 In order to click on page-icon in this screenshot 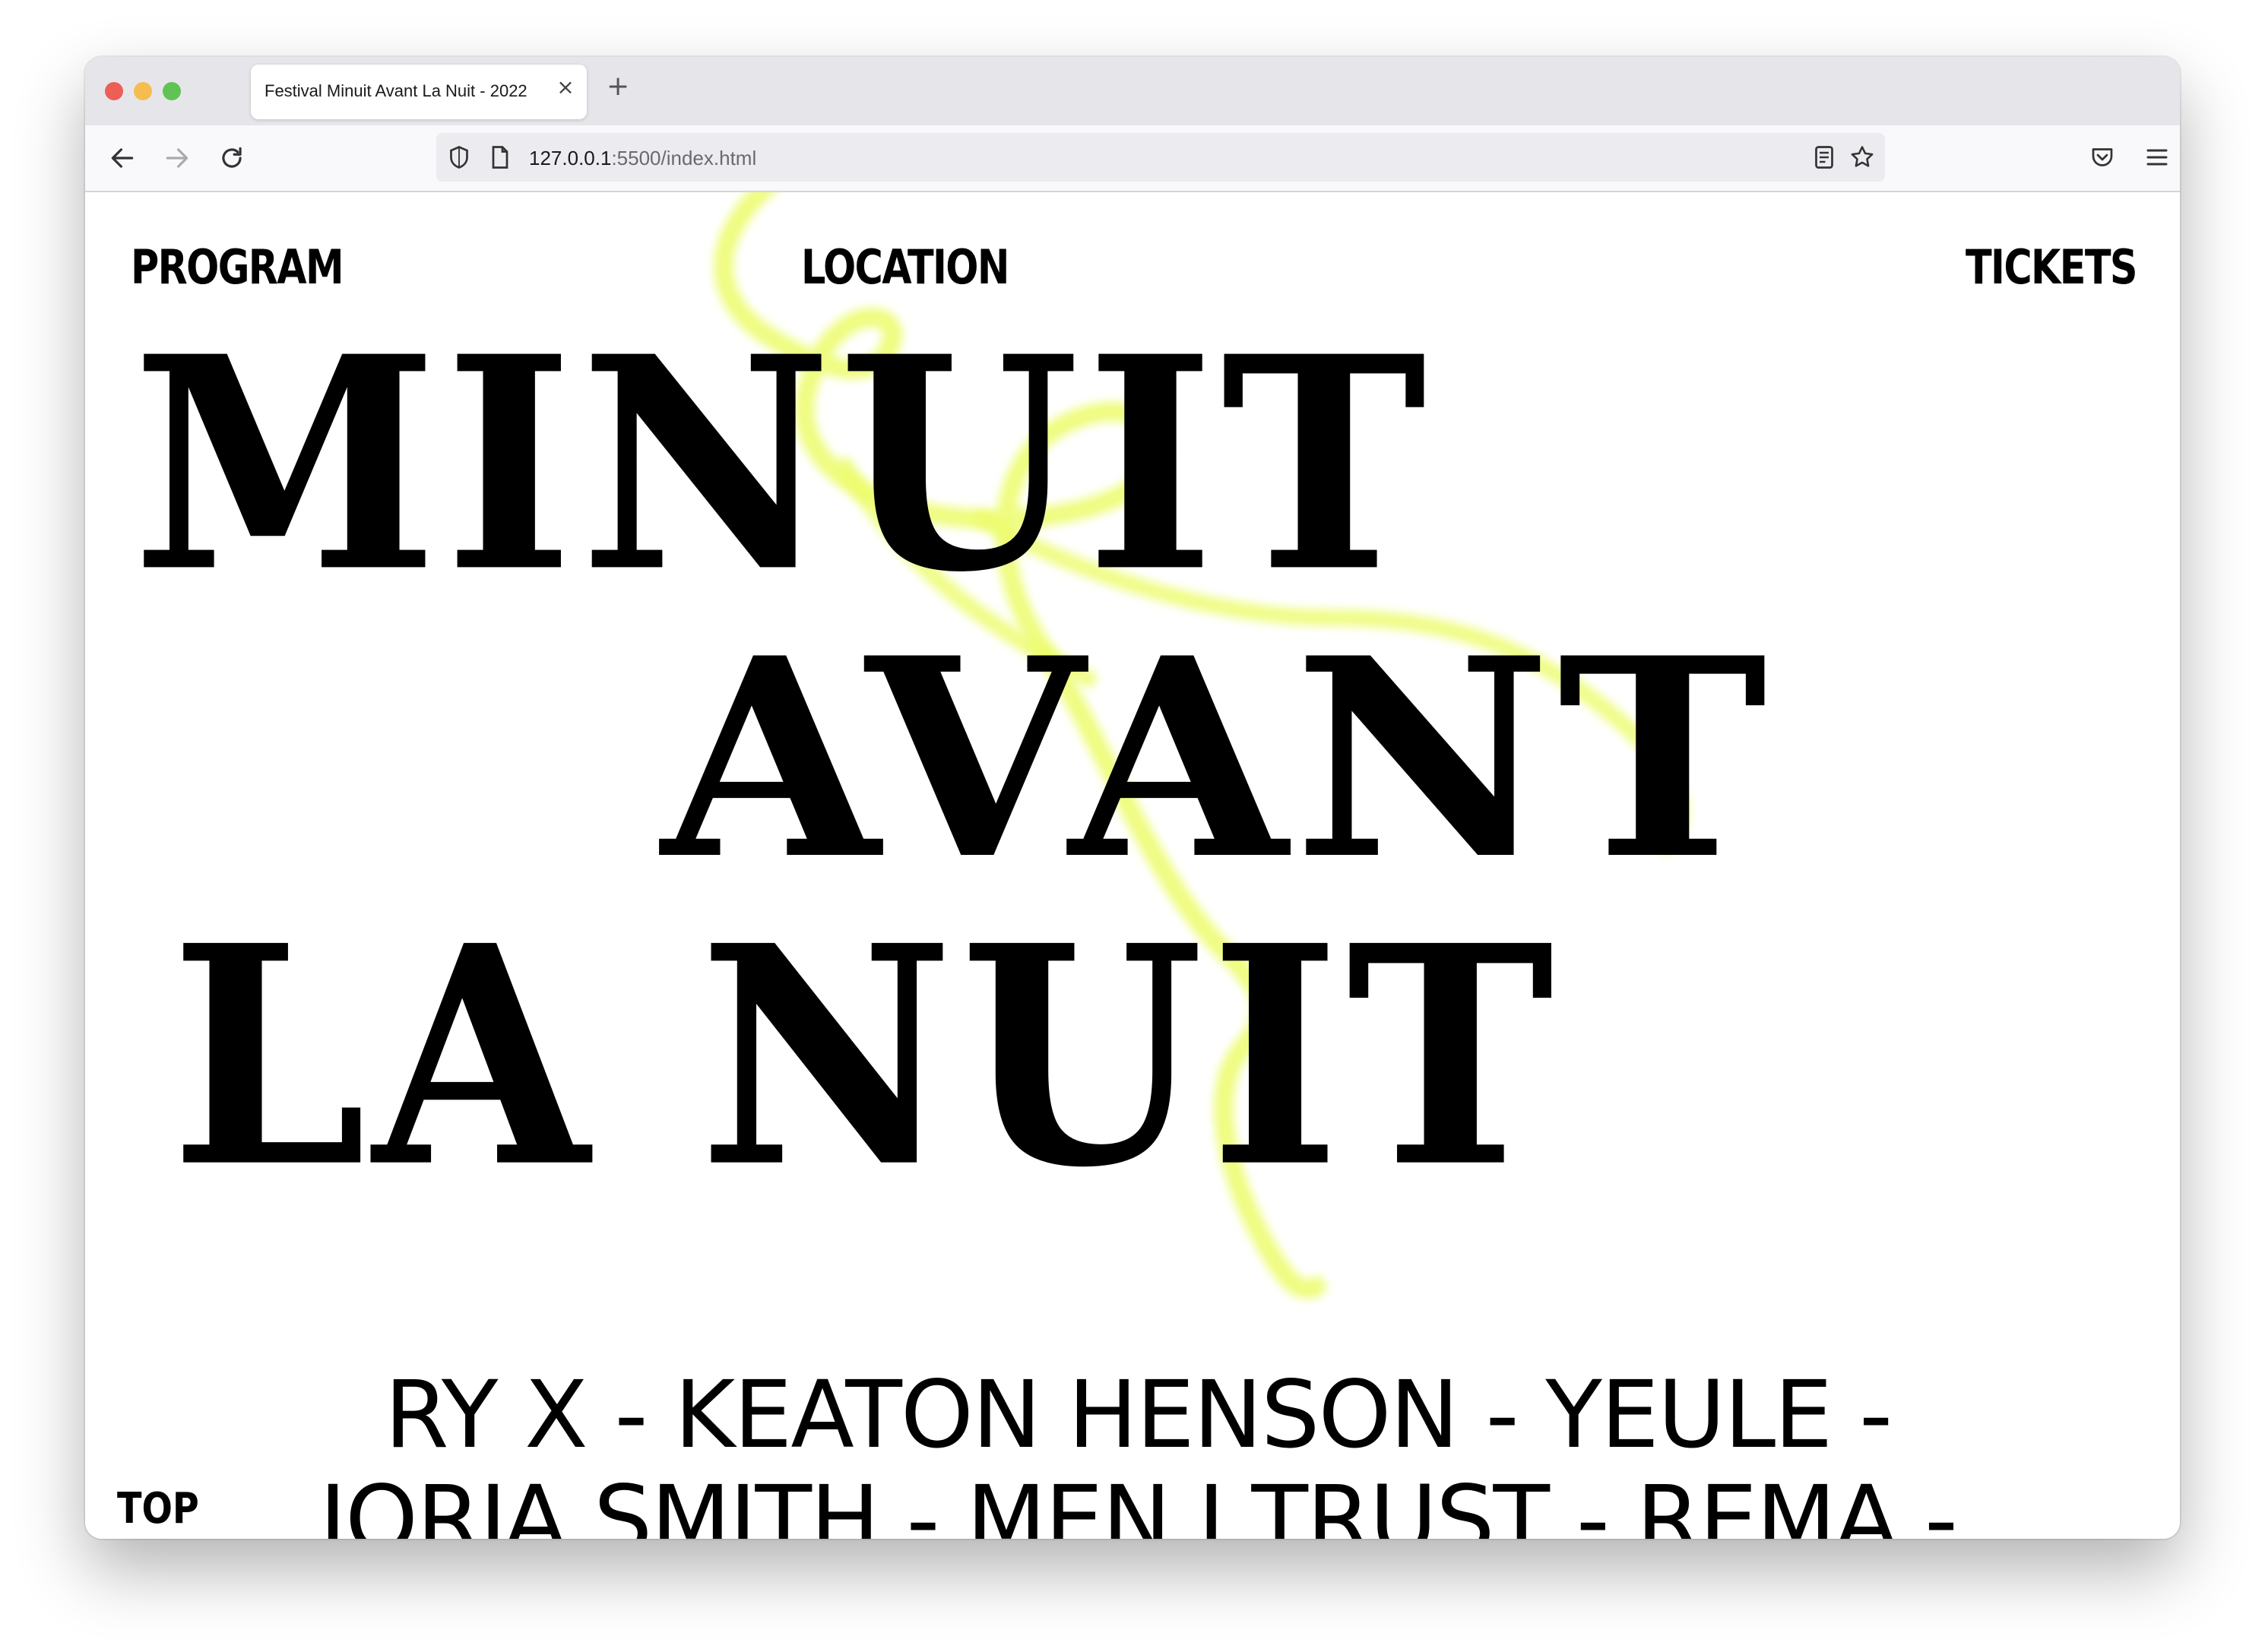, I will do `click(500, 157)`.